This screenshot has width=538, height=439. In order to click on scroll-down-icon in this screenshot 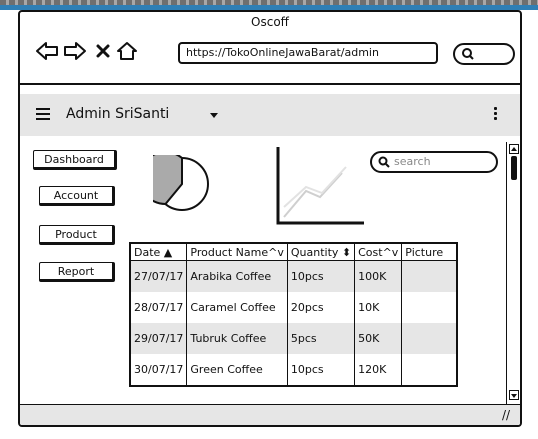, I will do `click(514, 395)`.